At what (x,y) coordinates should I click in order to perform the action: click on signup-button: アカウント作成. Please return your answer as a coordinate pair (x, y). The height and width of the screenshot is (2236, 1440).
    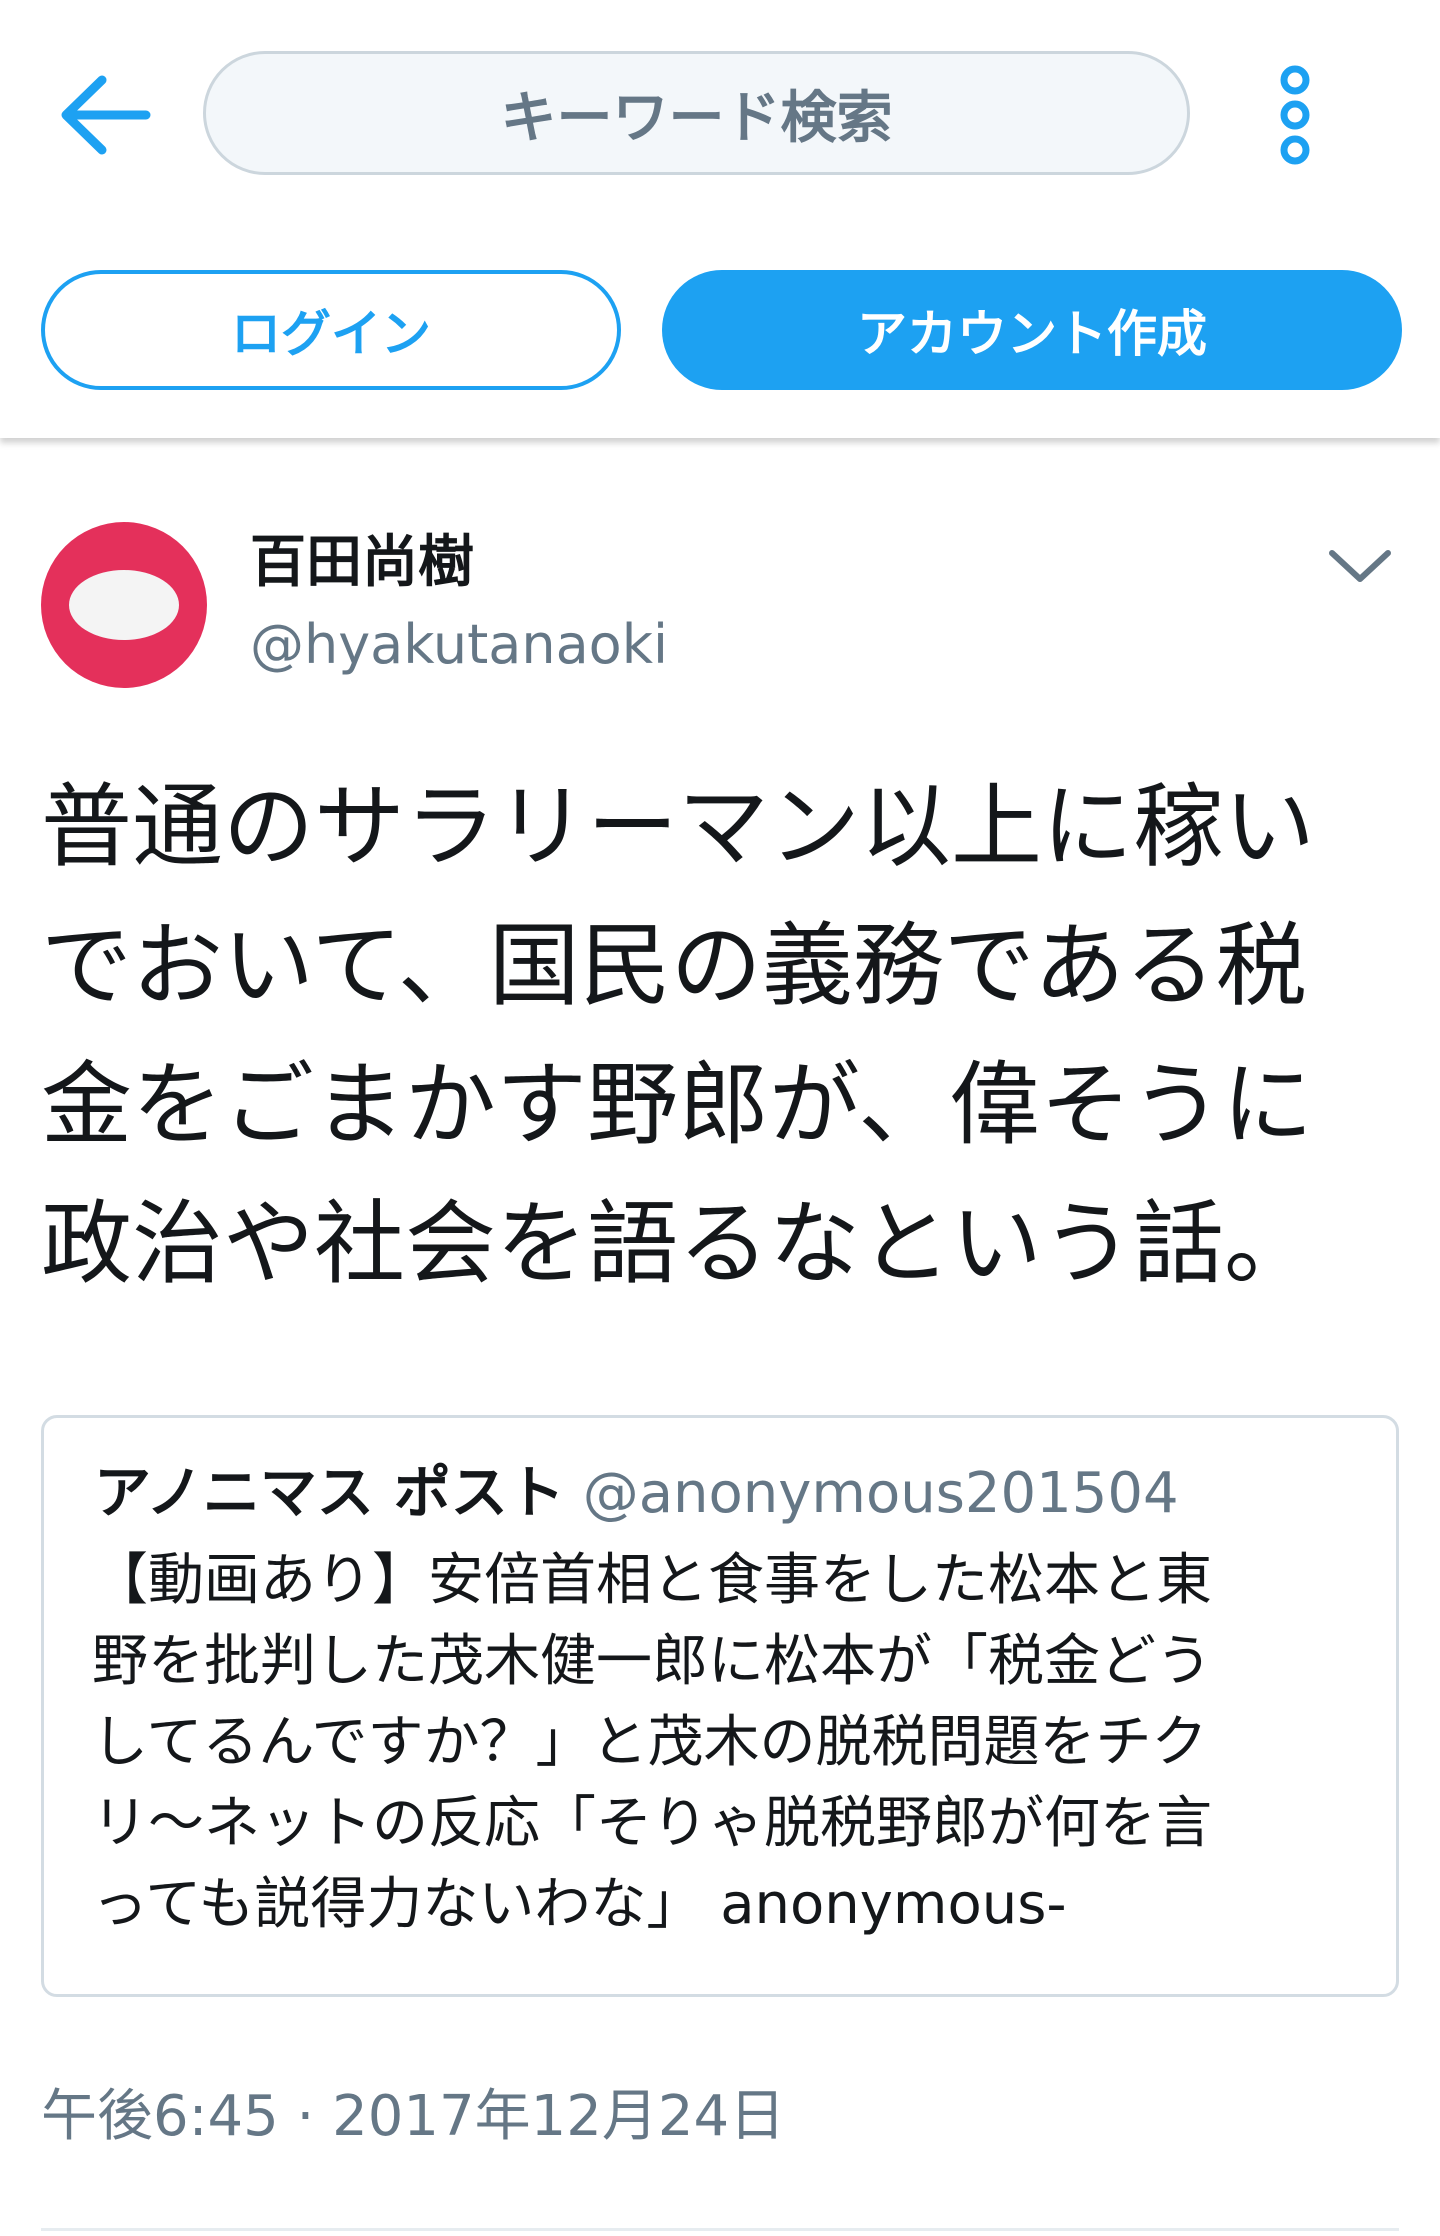
    Looking at the image, I should click on (1032, 330).